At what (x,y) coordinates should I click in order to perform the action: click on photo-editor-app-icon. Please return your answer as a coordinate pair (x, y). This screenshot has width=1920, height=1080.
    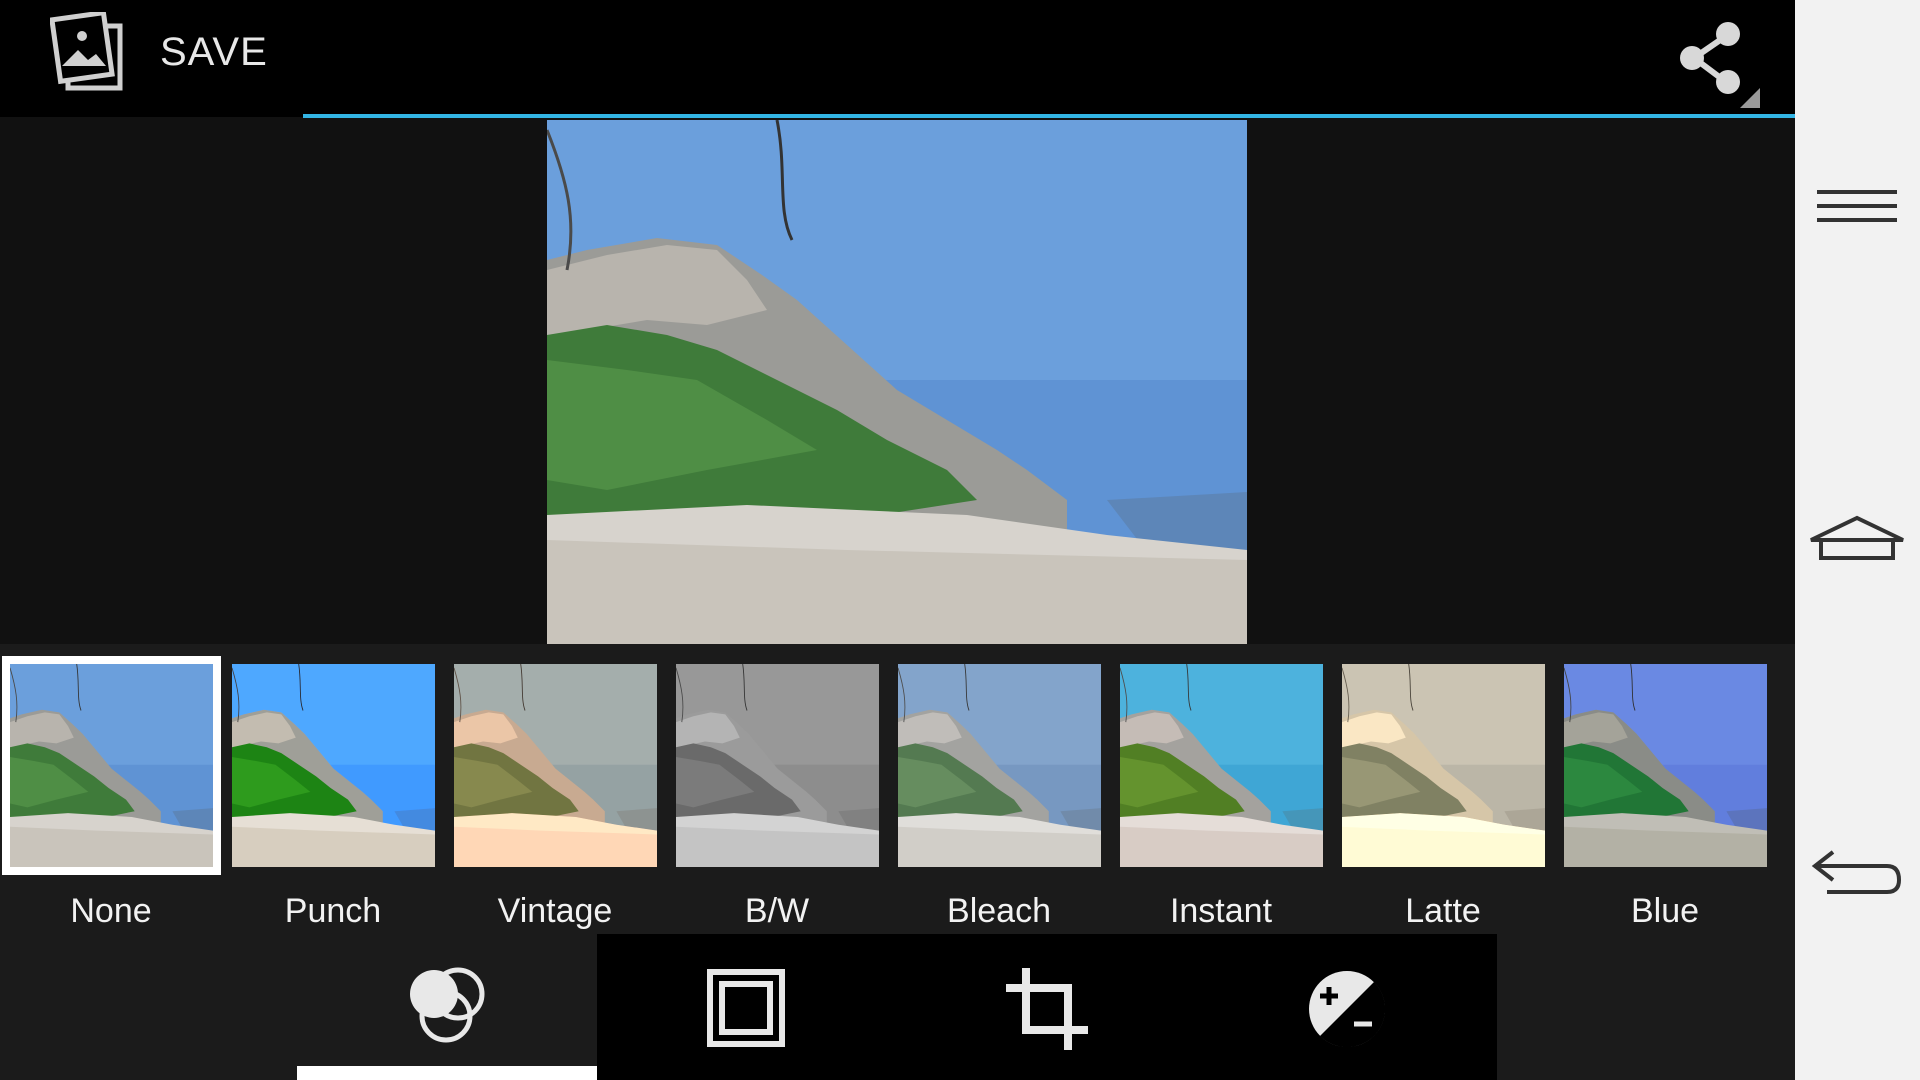
    Looking at the image, I should click on (86, 51).